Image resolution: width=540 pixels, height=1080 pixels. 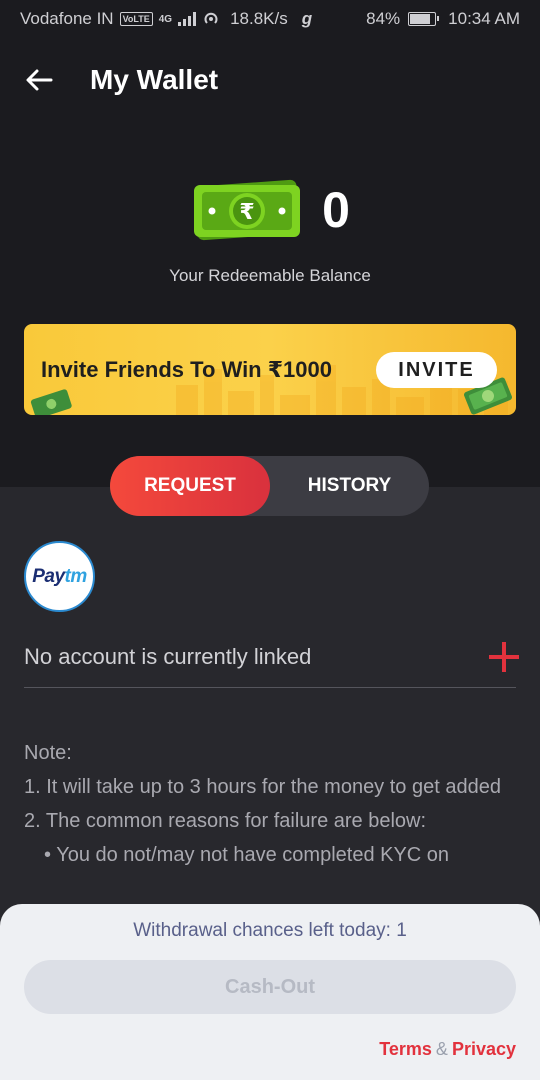 I want to click on invite-banner-text: Invite Friends To Win ₹1000, so click(x=186, y=369).